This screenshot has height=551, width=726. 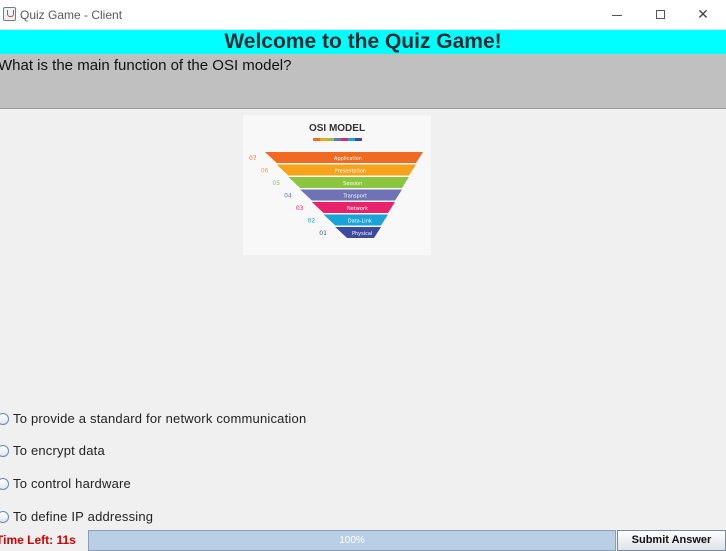 I want to click on java-app-icon, so click(x=9, y=14).